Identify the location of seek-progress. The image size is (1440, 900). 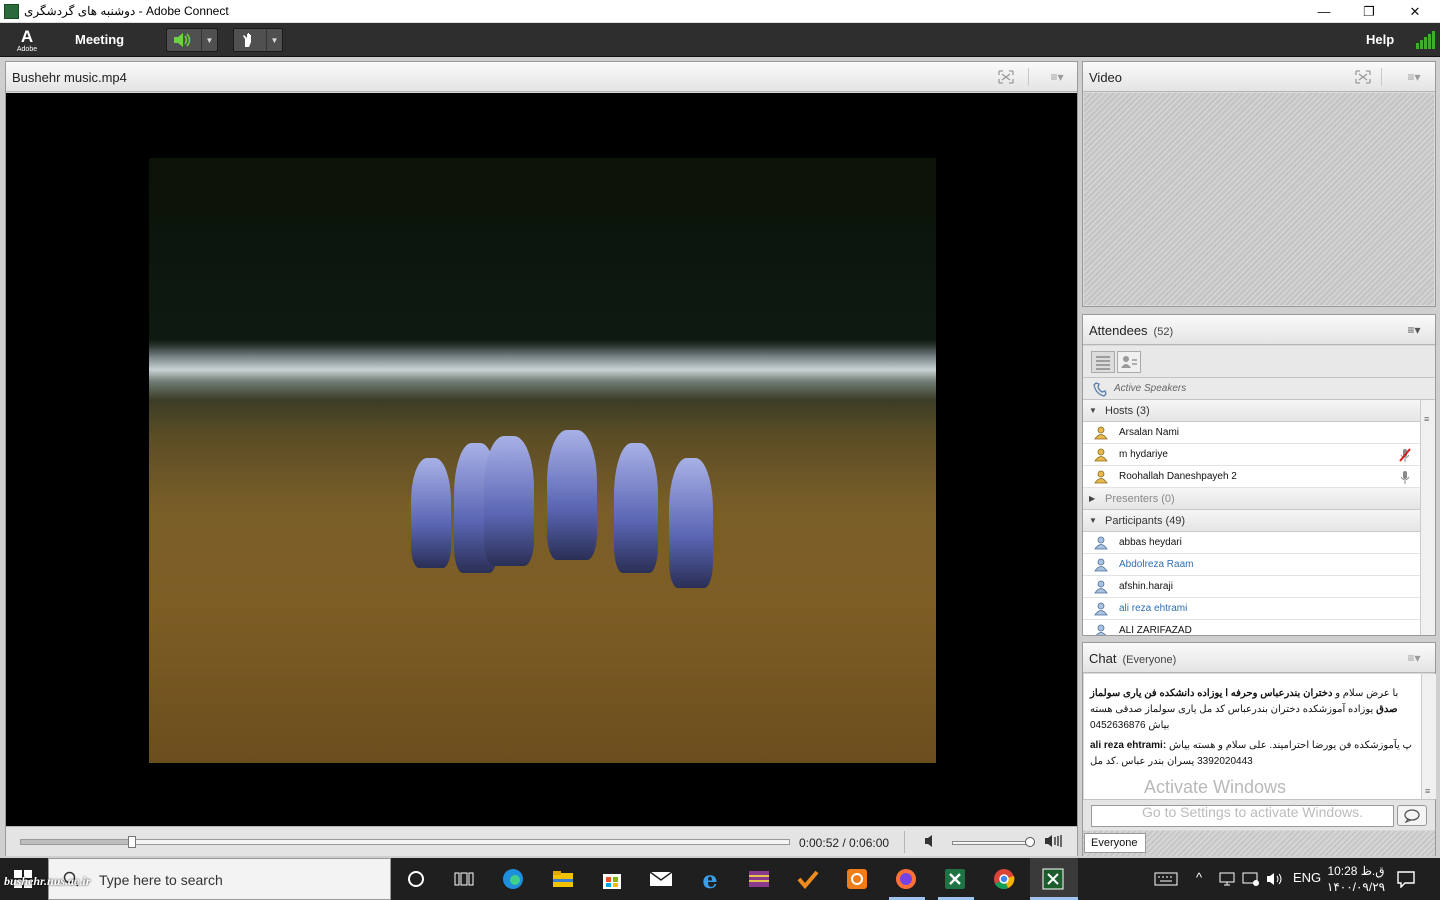
(76, 842).